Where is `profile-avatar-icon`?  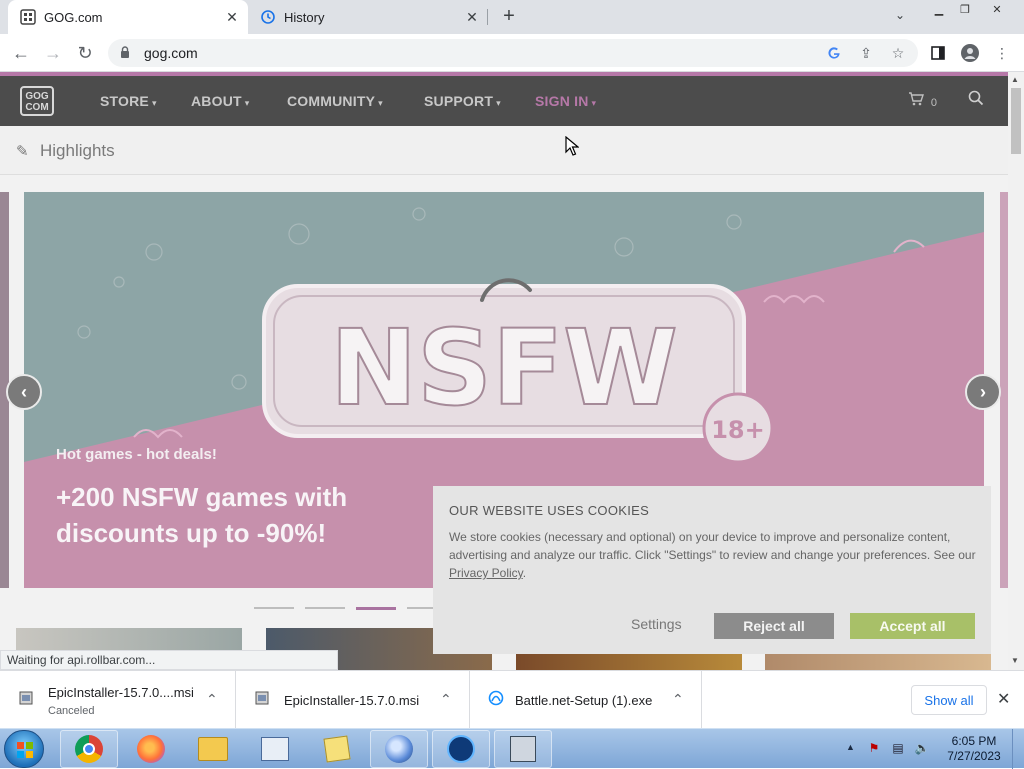
profile-avatar-icon is located at coordinates (970, 53).